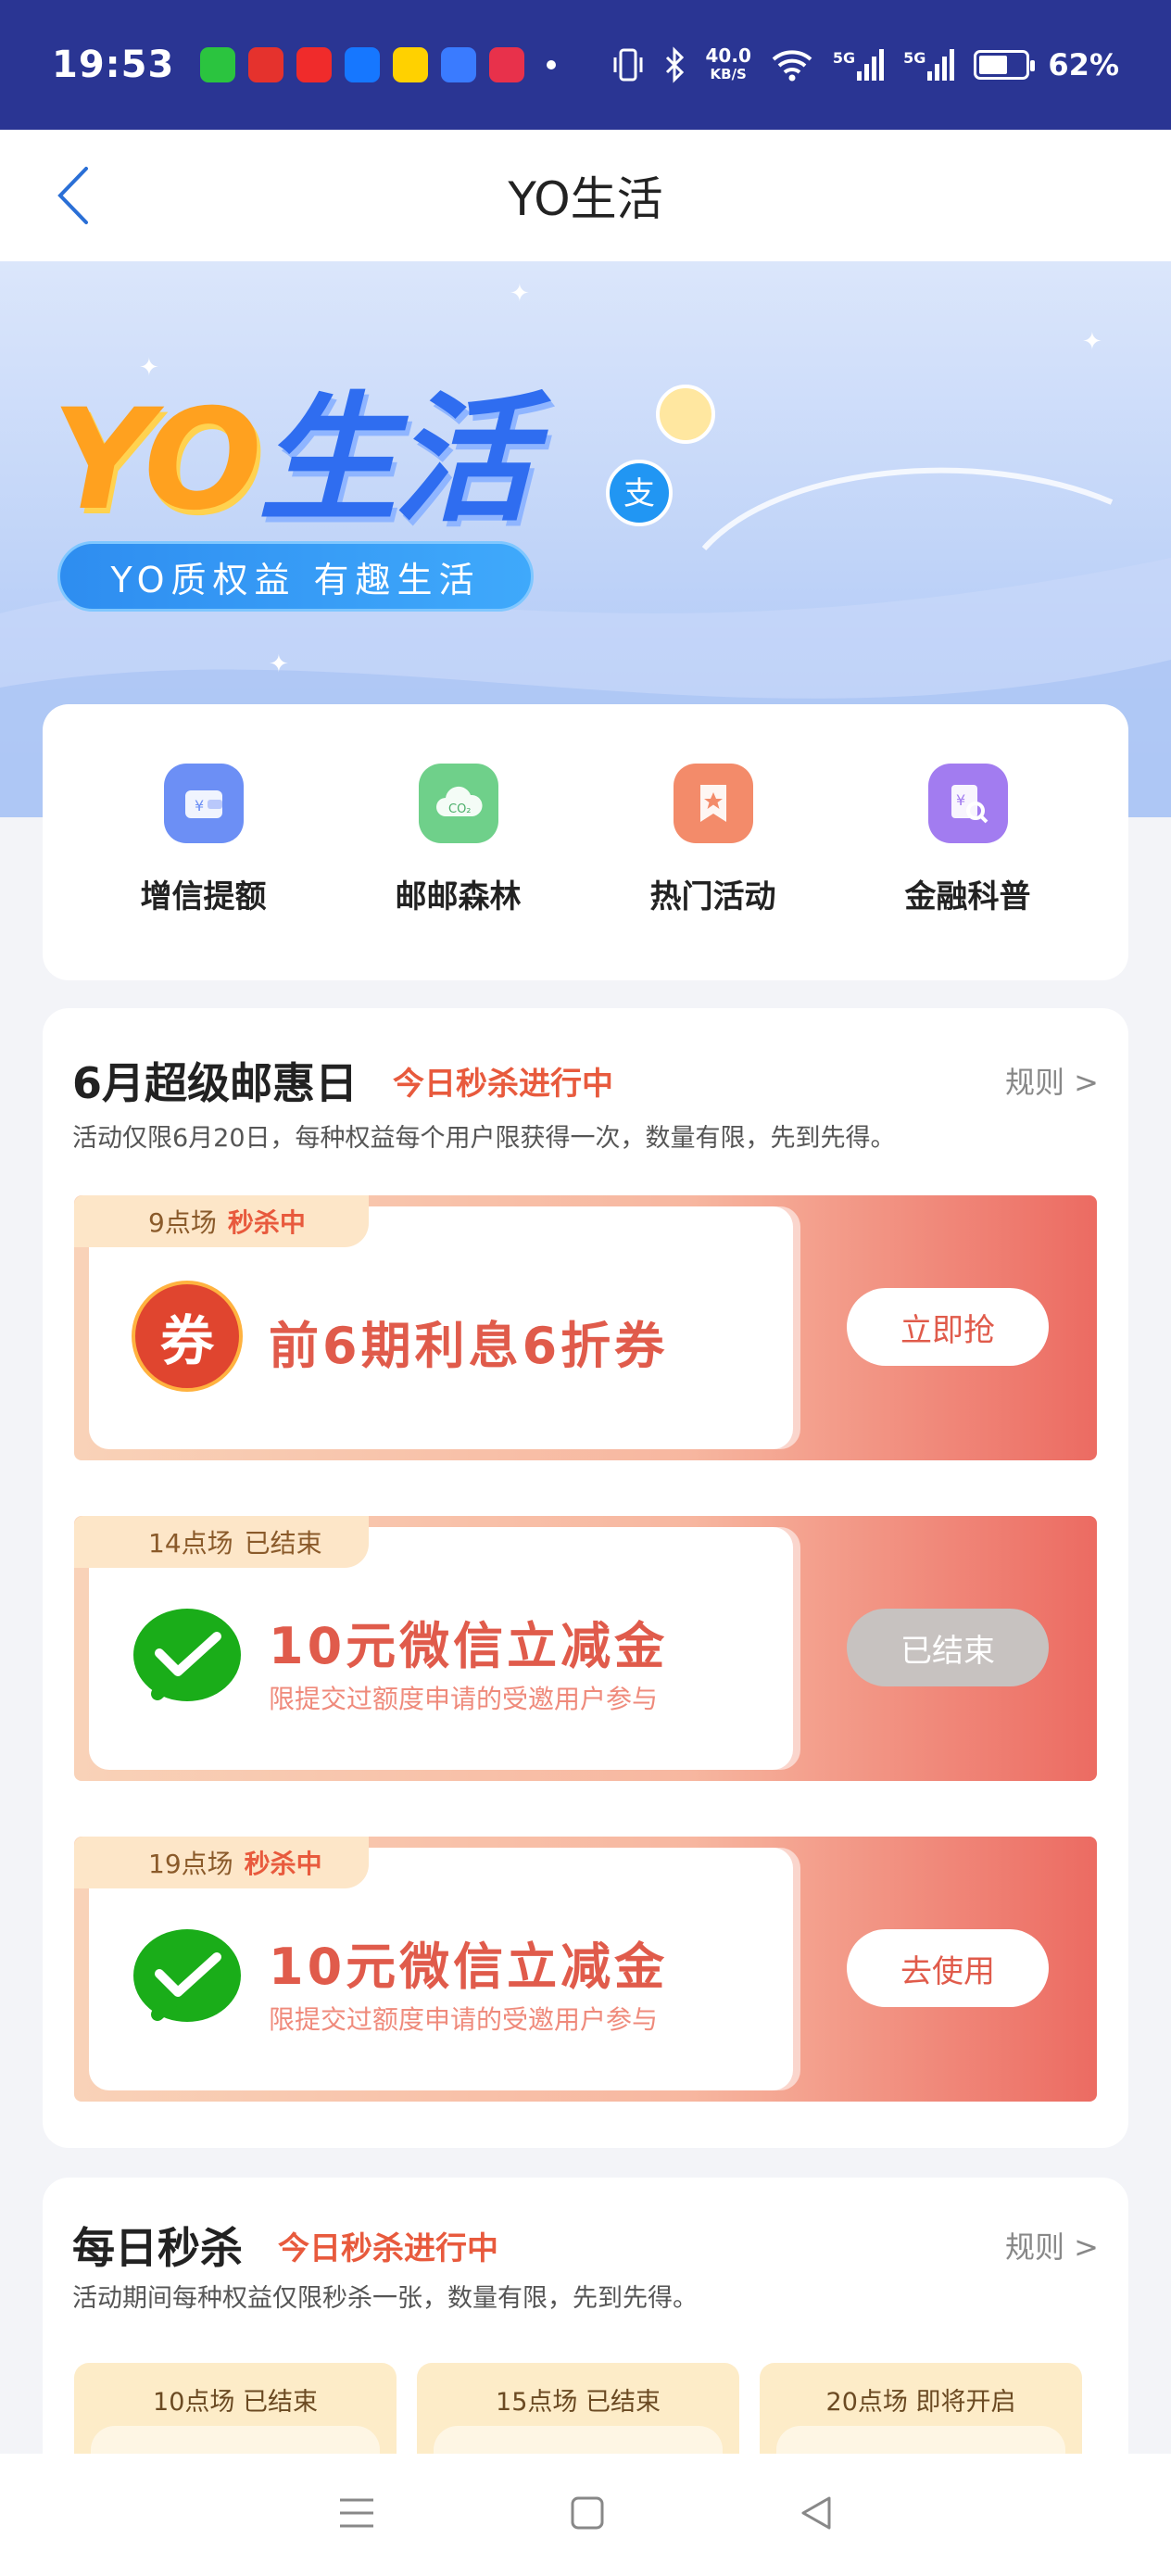 Image resolution: width=1171 pixels, height=2576 pixels. I want to click on promo-rules-link: 规则 >, so click(1052, 1080).